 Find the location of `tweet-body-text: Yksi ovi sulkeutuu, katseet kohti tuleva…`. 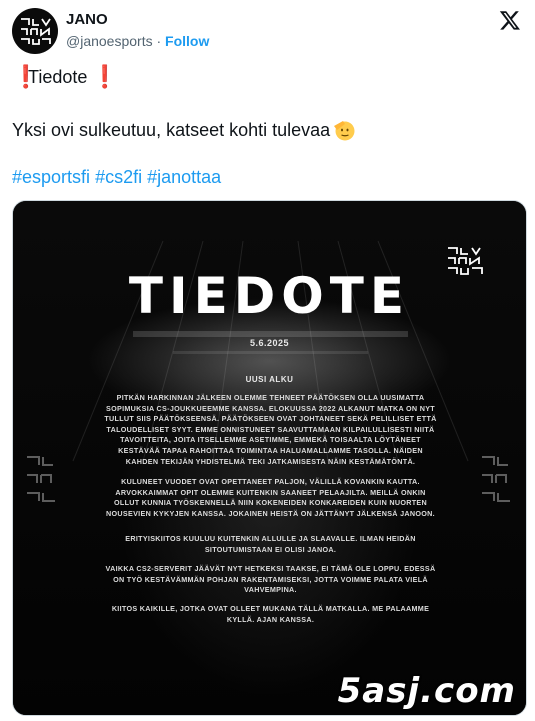

tweet-body-text: Yksi ovi sulkeutuu, katseet kohti tuleva… is located at coordinates (171, 130).